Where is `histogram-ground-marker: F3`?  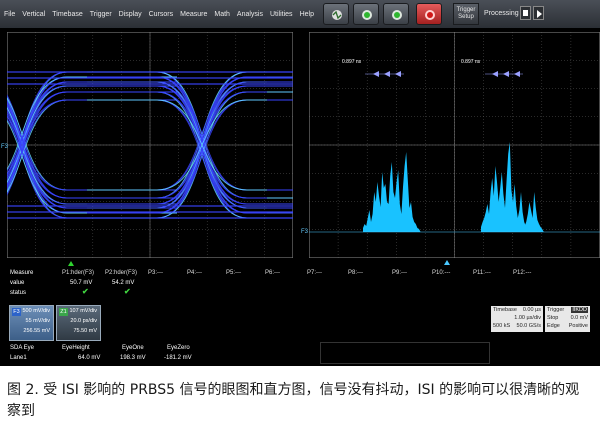 histogram-ground-marker: F3 is located at coordinates (305, 232).